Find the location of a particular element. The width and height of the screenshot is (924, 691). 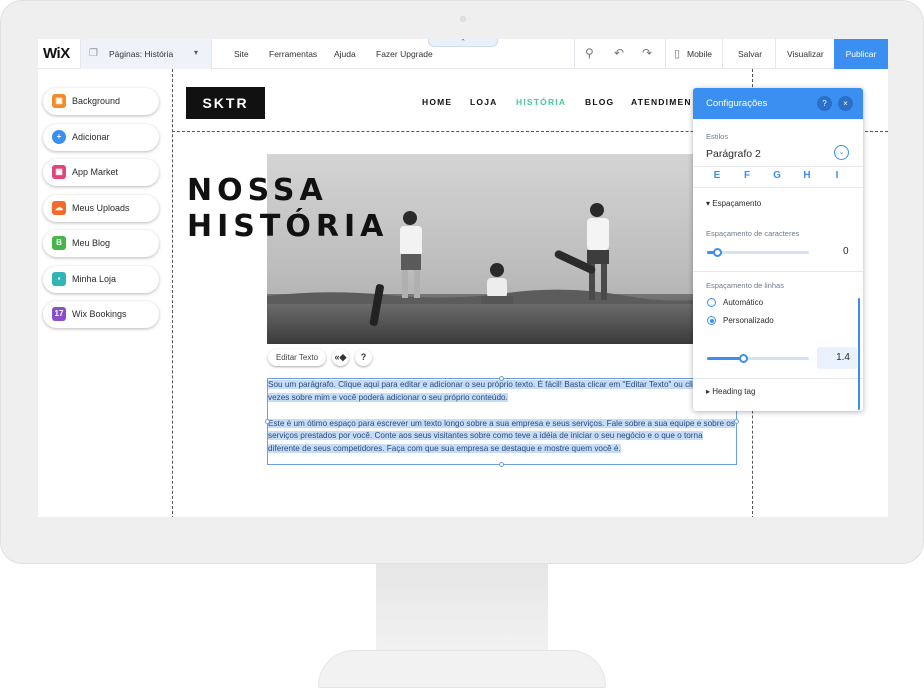

left-panel-meu-blog-button: B Meu Blog is located at coordinates (101, 243).